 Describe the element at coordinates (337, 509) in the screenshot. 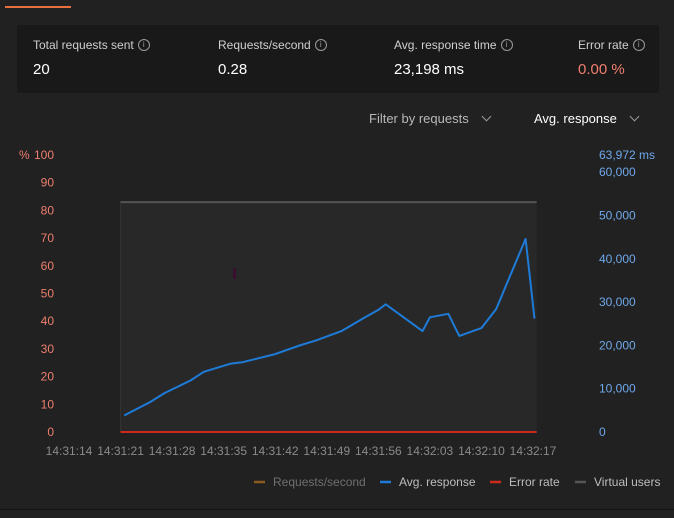

I see `divider` at that location.